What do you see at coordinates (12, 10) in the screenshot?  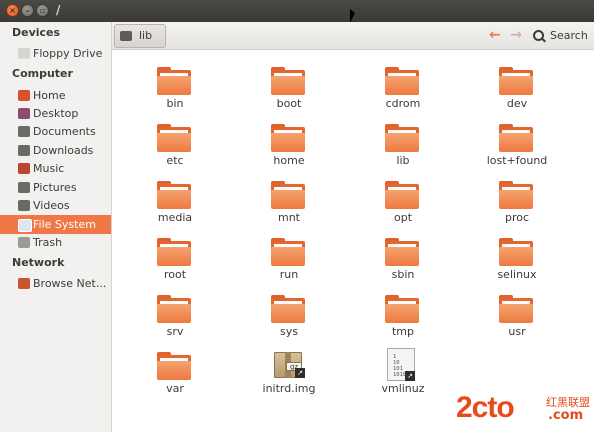 I see `close-button: ×` at bounding box center [12, 10].